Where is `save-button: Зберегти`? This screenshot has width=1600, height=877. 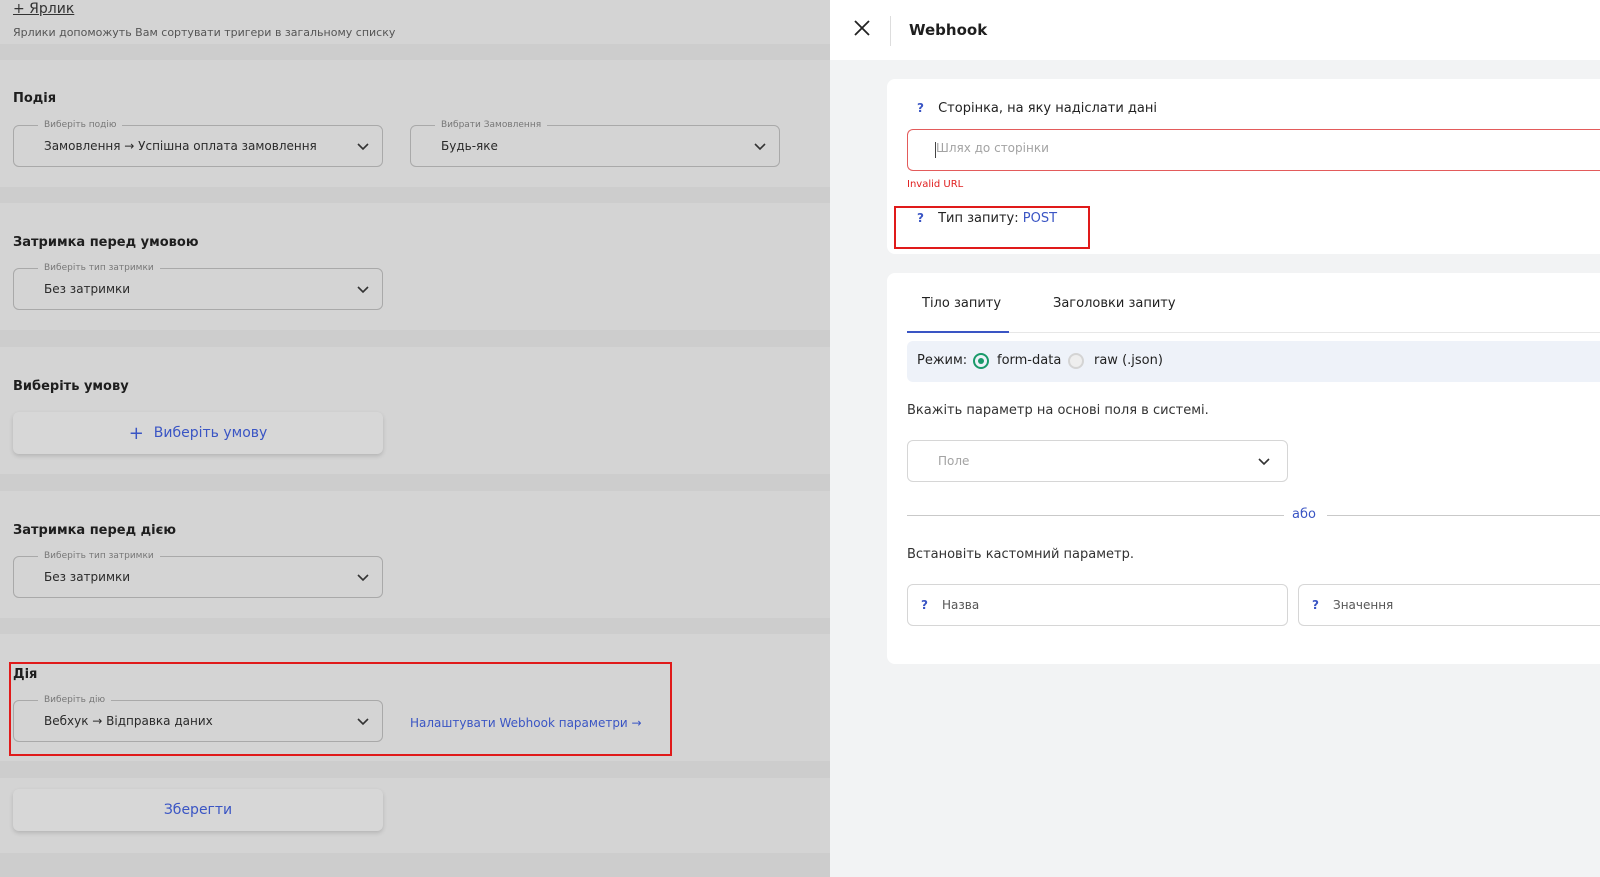
save-button: Зберегти is located at coordinates (198, 810).